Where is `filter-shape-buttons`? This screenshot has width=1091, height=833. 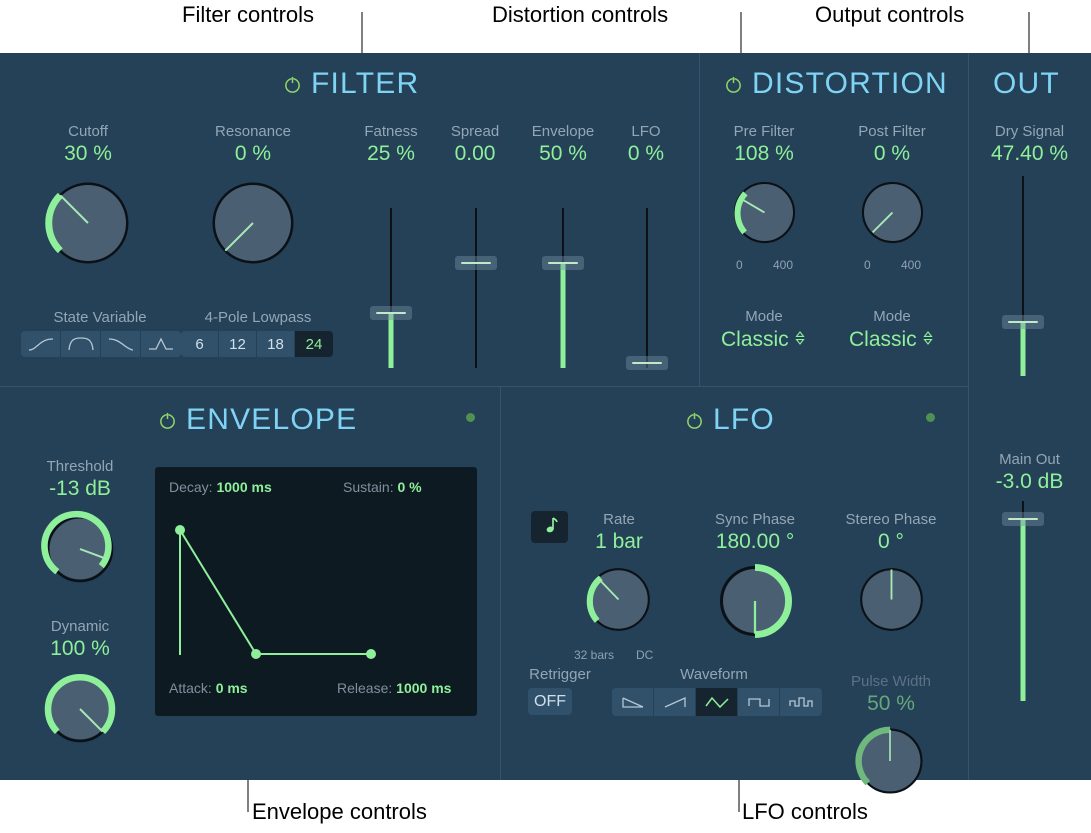 filter-shape-buttons is located at coordinates (101, 344).